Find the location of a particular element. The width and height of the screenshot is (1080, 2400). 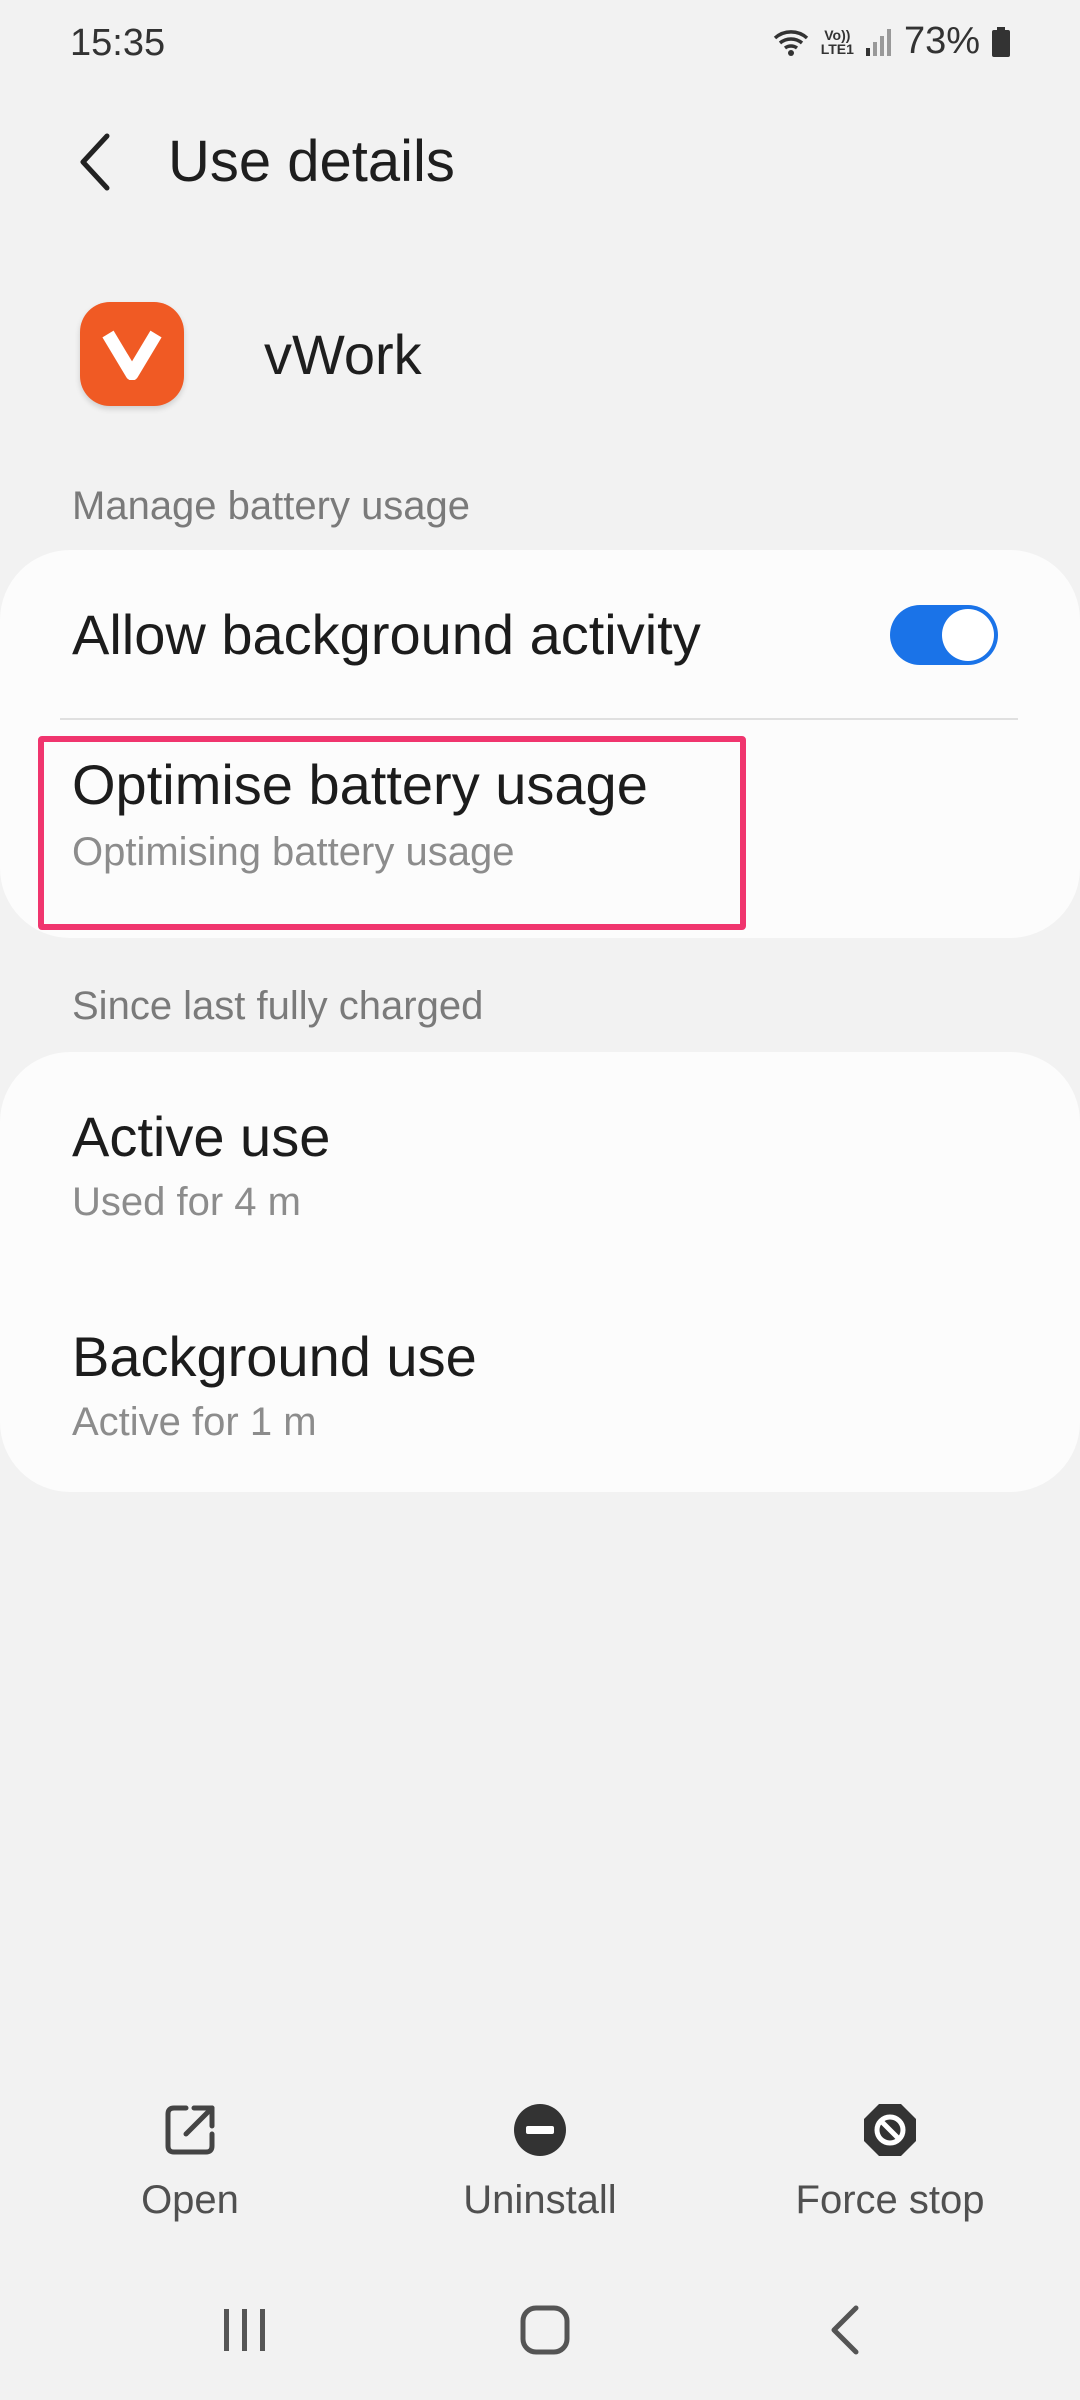

nav-back-button is located at coordinates (845, 2330).